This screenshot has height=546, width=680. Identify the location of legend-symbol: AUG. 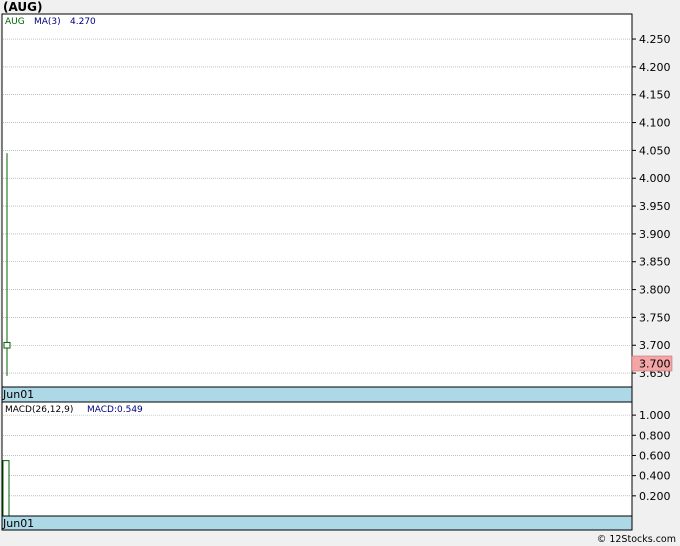
(15, 22).